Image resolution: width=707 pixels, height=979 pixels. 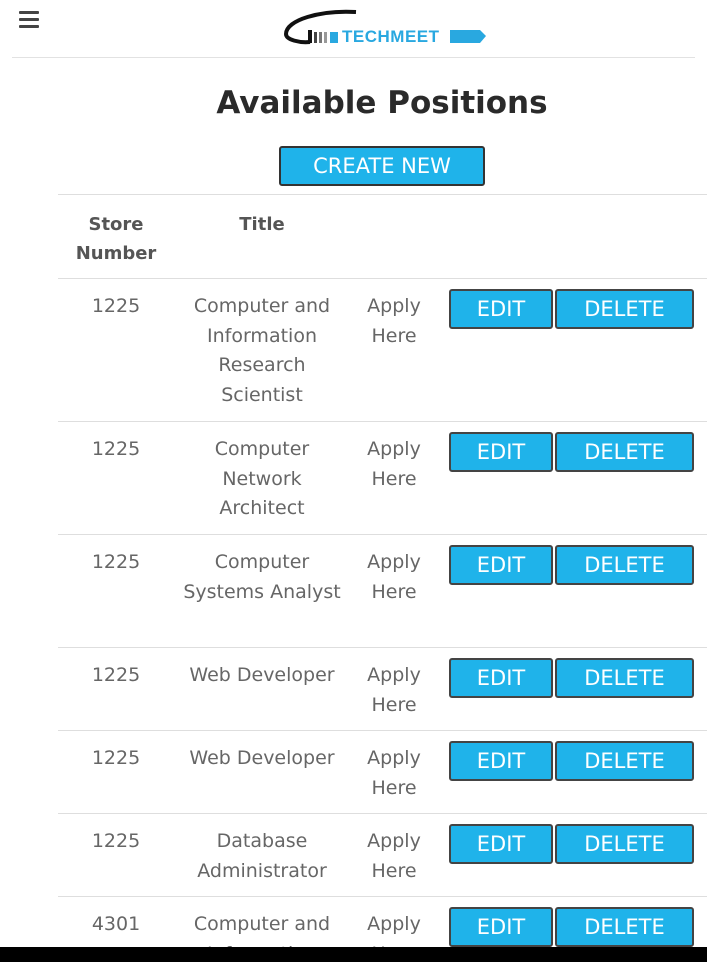 What do you see at coordinates (262, 577) in the screenshot?
I see `position-title: Computer Systems Analyst` at bounding box center [262, 577].